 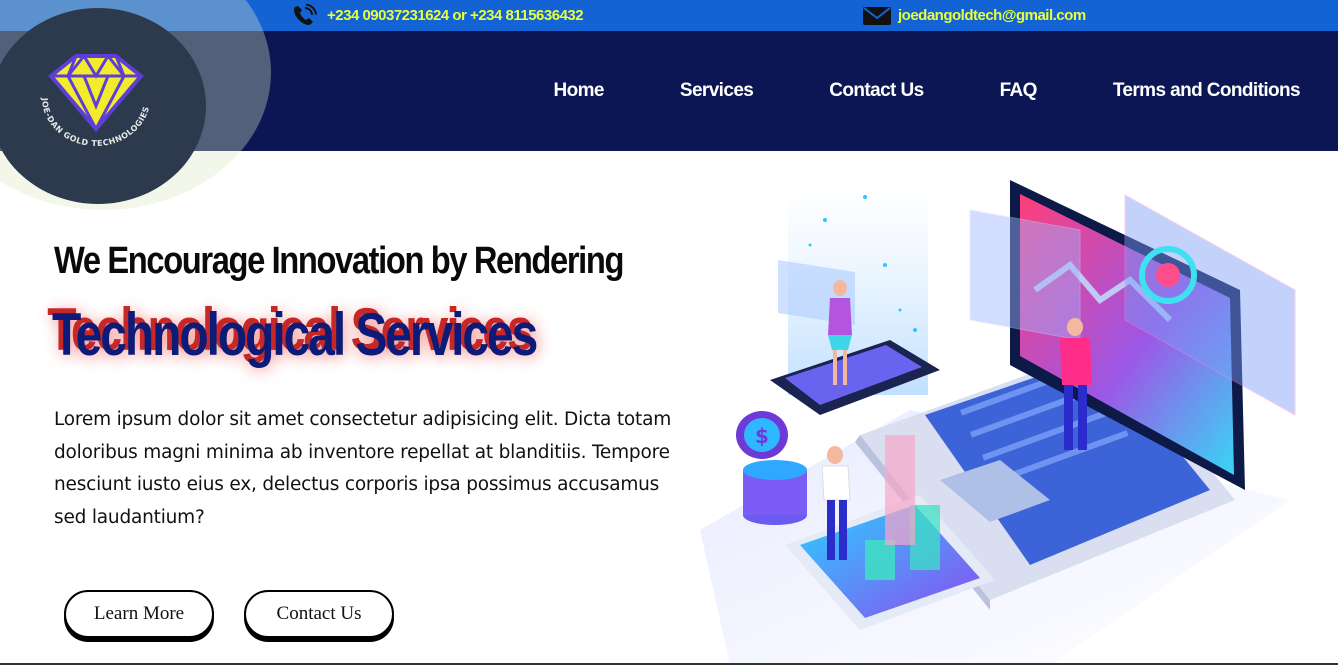 I want to click on email-contact: joedangoldtech@gmail.com, so click(x=974, y=15).